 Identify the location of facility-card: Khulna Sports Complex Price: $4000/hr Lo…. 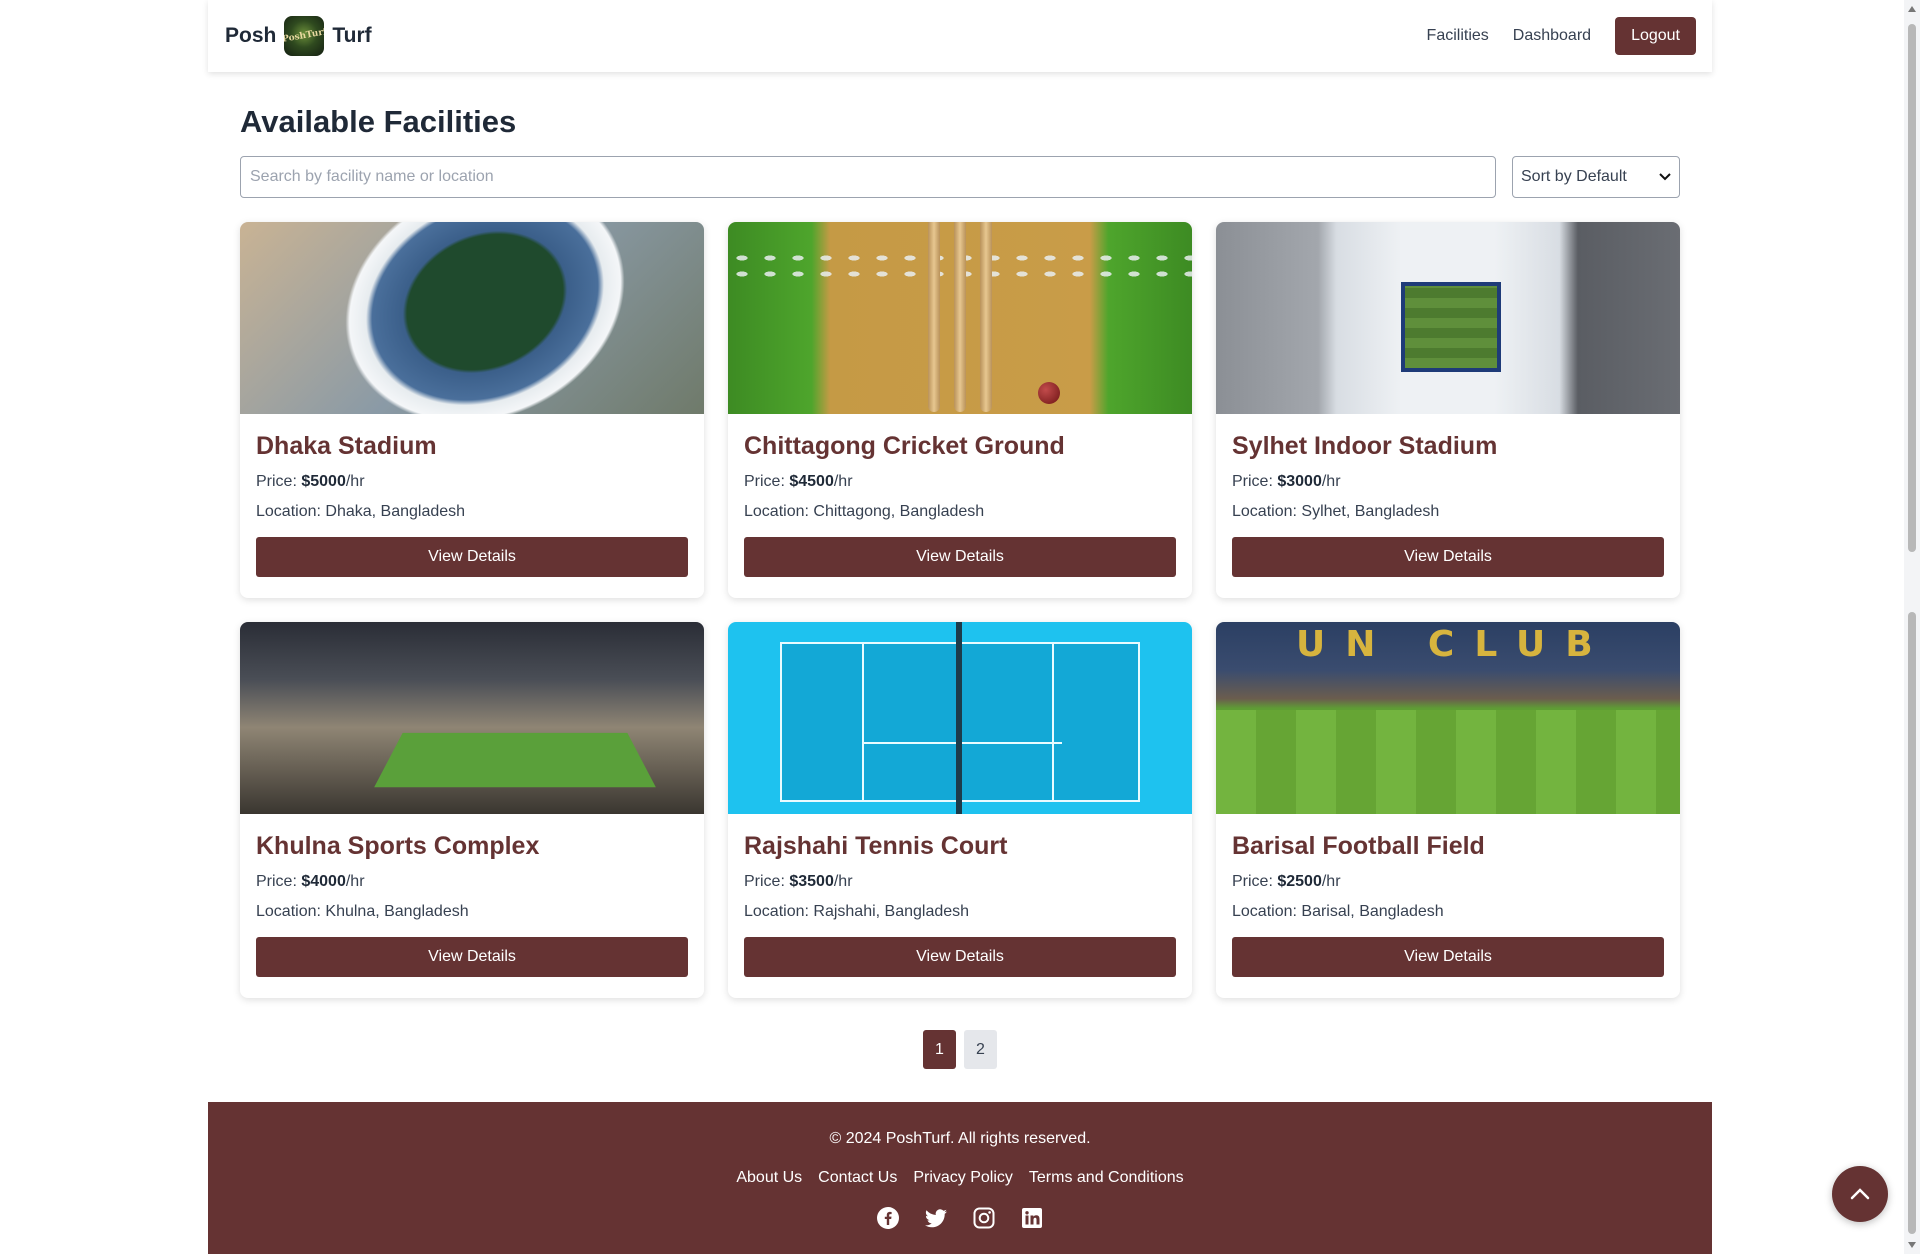
(472, 810).